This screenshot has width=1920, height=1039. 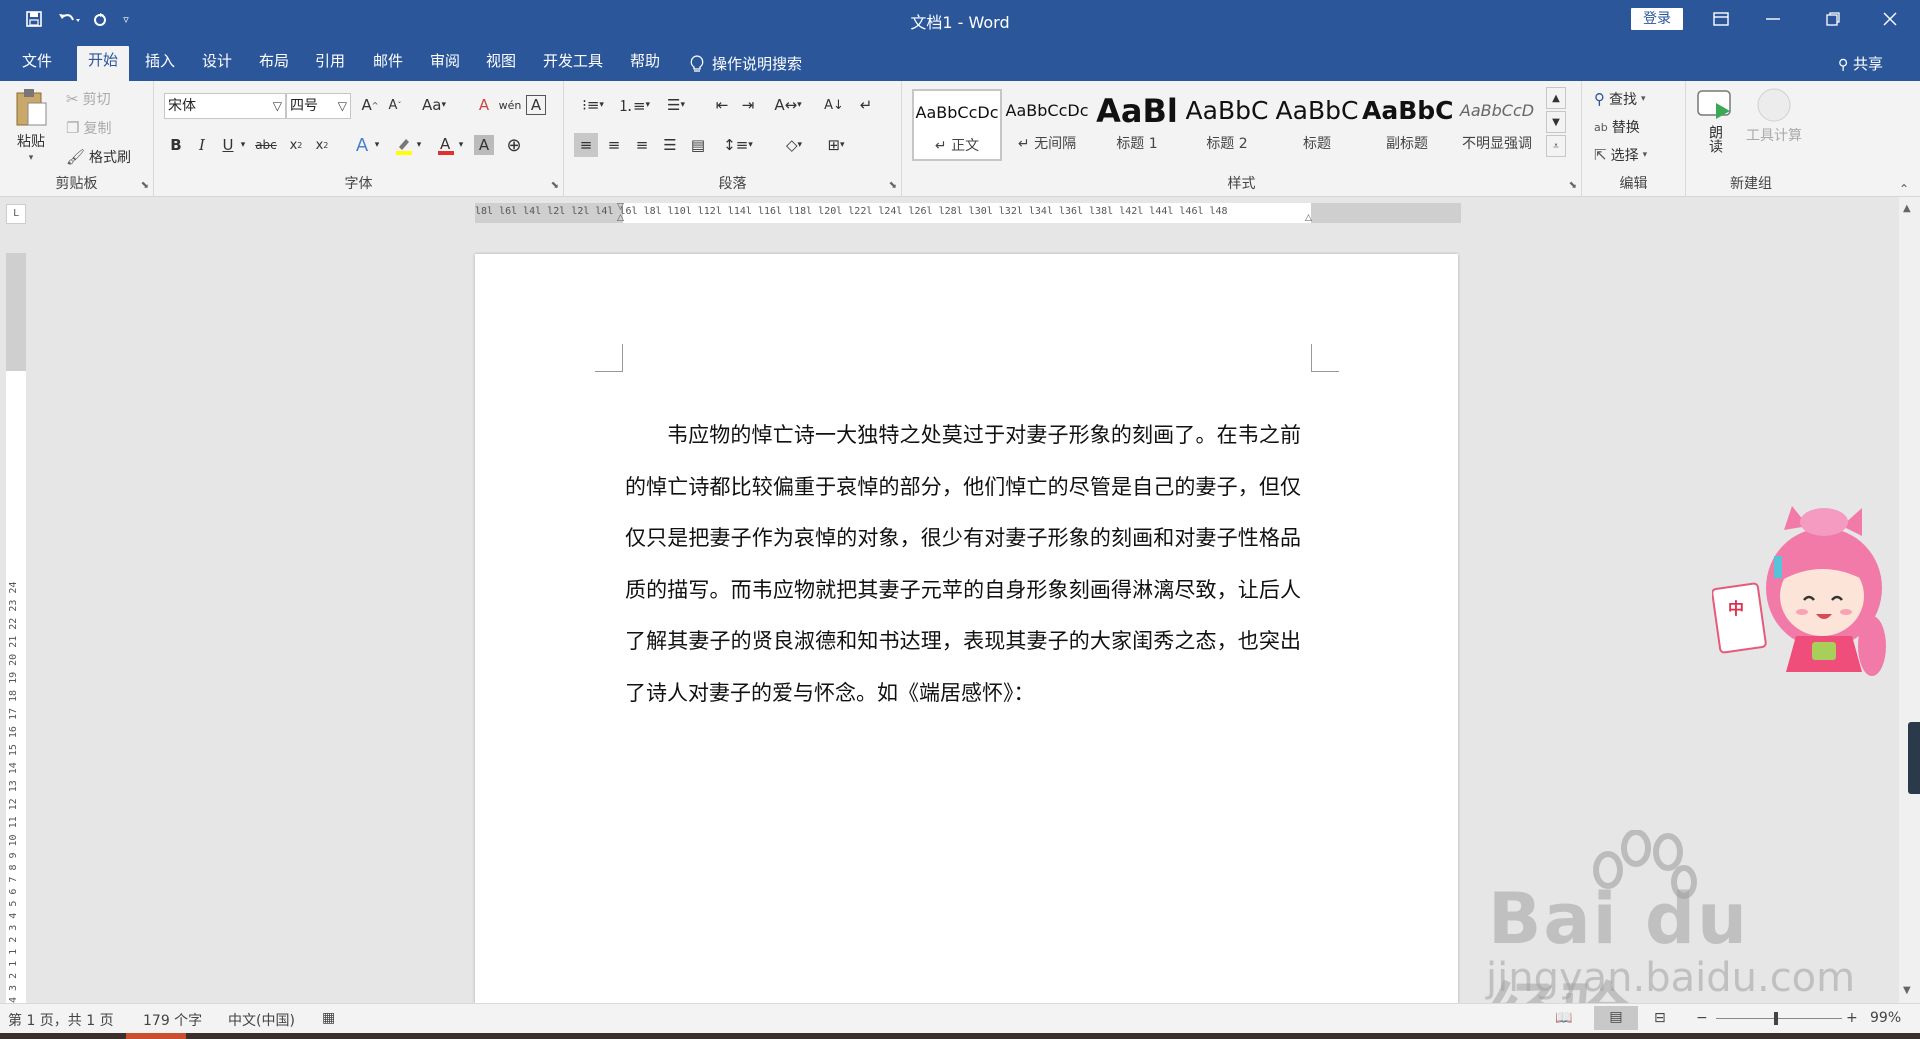 What do you see at coordinates (1660, 1018) in the screenshot?
I see `web-layout-icon: ⊟` at bounding box center [1660, 1018].